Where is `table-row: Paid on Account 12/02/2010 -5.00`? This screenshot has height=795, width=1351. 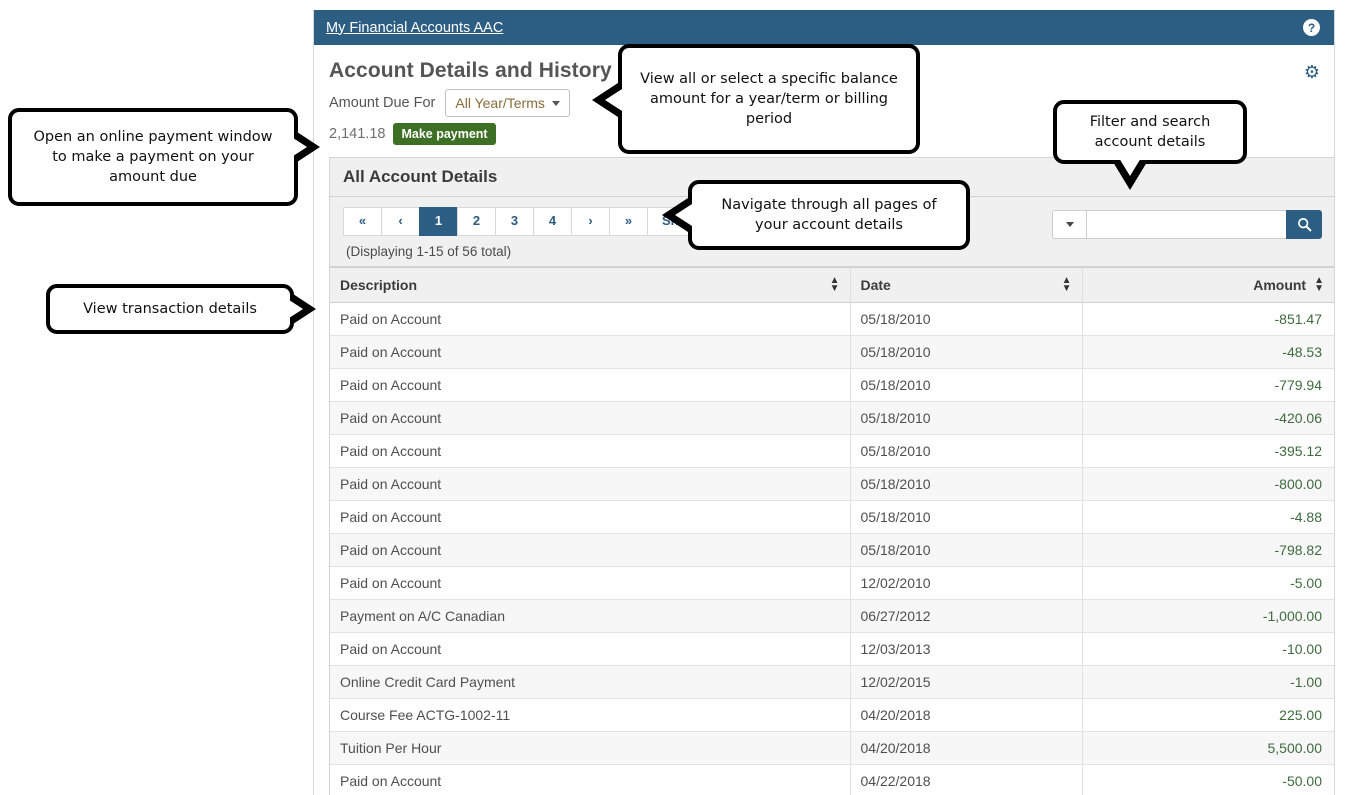
table-row: Paid on Account 12/02/2010 -5.00 is located at coordinates (832, 583).